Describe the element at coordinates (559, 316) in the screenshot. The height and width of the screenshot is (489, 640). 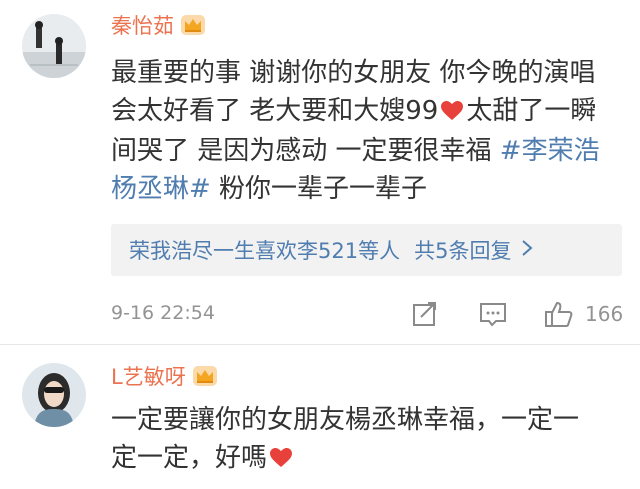
I see `thumbs-up-icon` at that location.